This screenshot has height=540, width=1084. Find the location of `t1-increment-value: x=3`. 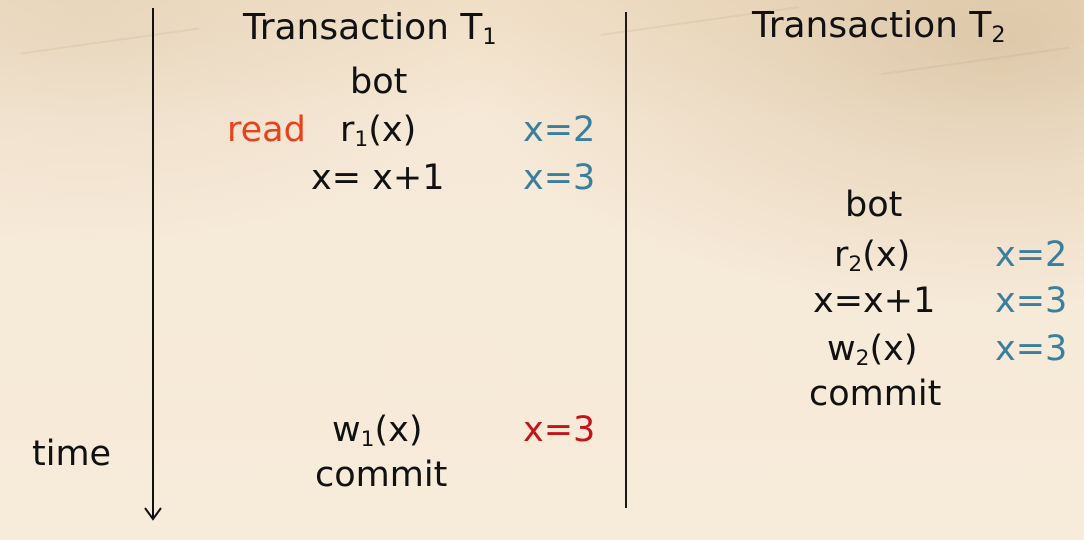

t1-increment-value: x=3 is located at coordinates (559, 178).